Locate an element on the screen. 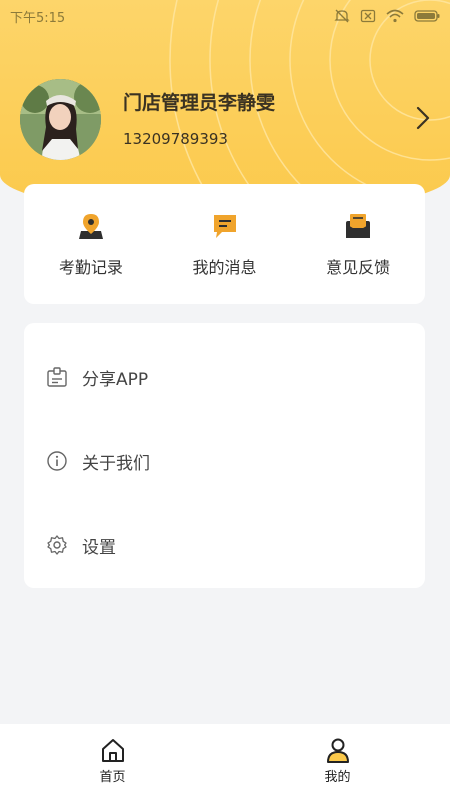 The height and width of the screenshot is (800, 450). share-app-icon is located at coordinates (57, 377).